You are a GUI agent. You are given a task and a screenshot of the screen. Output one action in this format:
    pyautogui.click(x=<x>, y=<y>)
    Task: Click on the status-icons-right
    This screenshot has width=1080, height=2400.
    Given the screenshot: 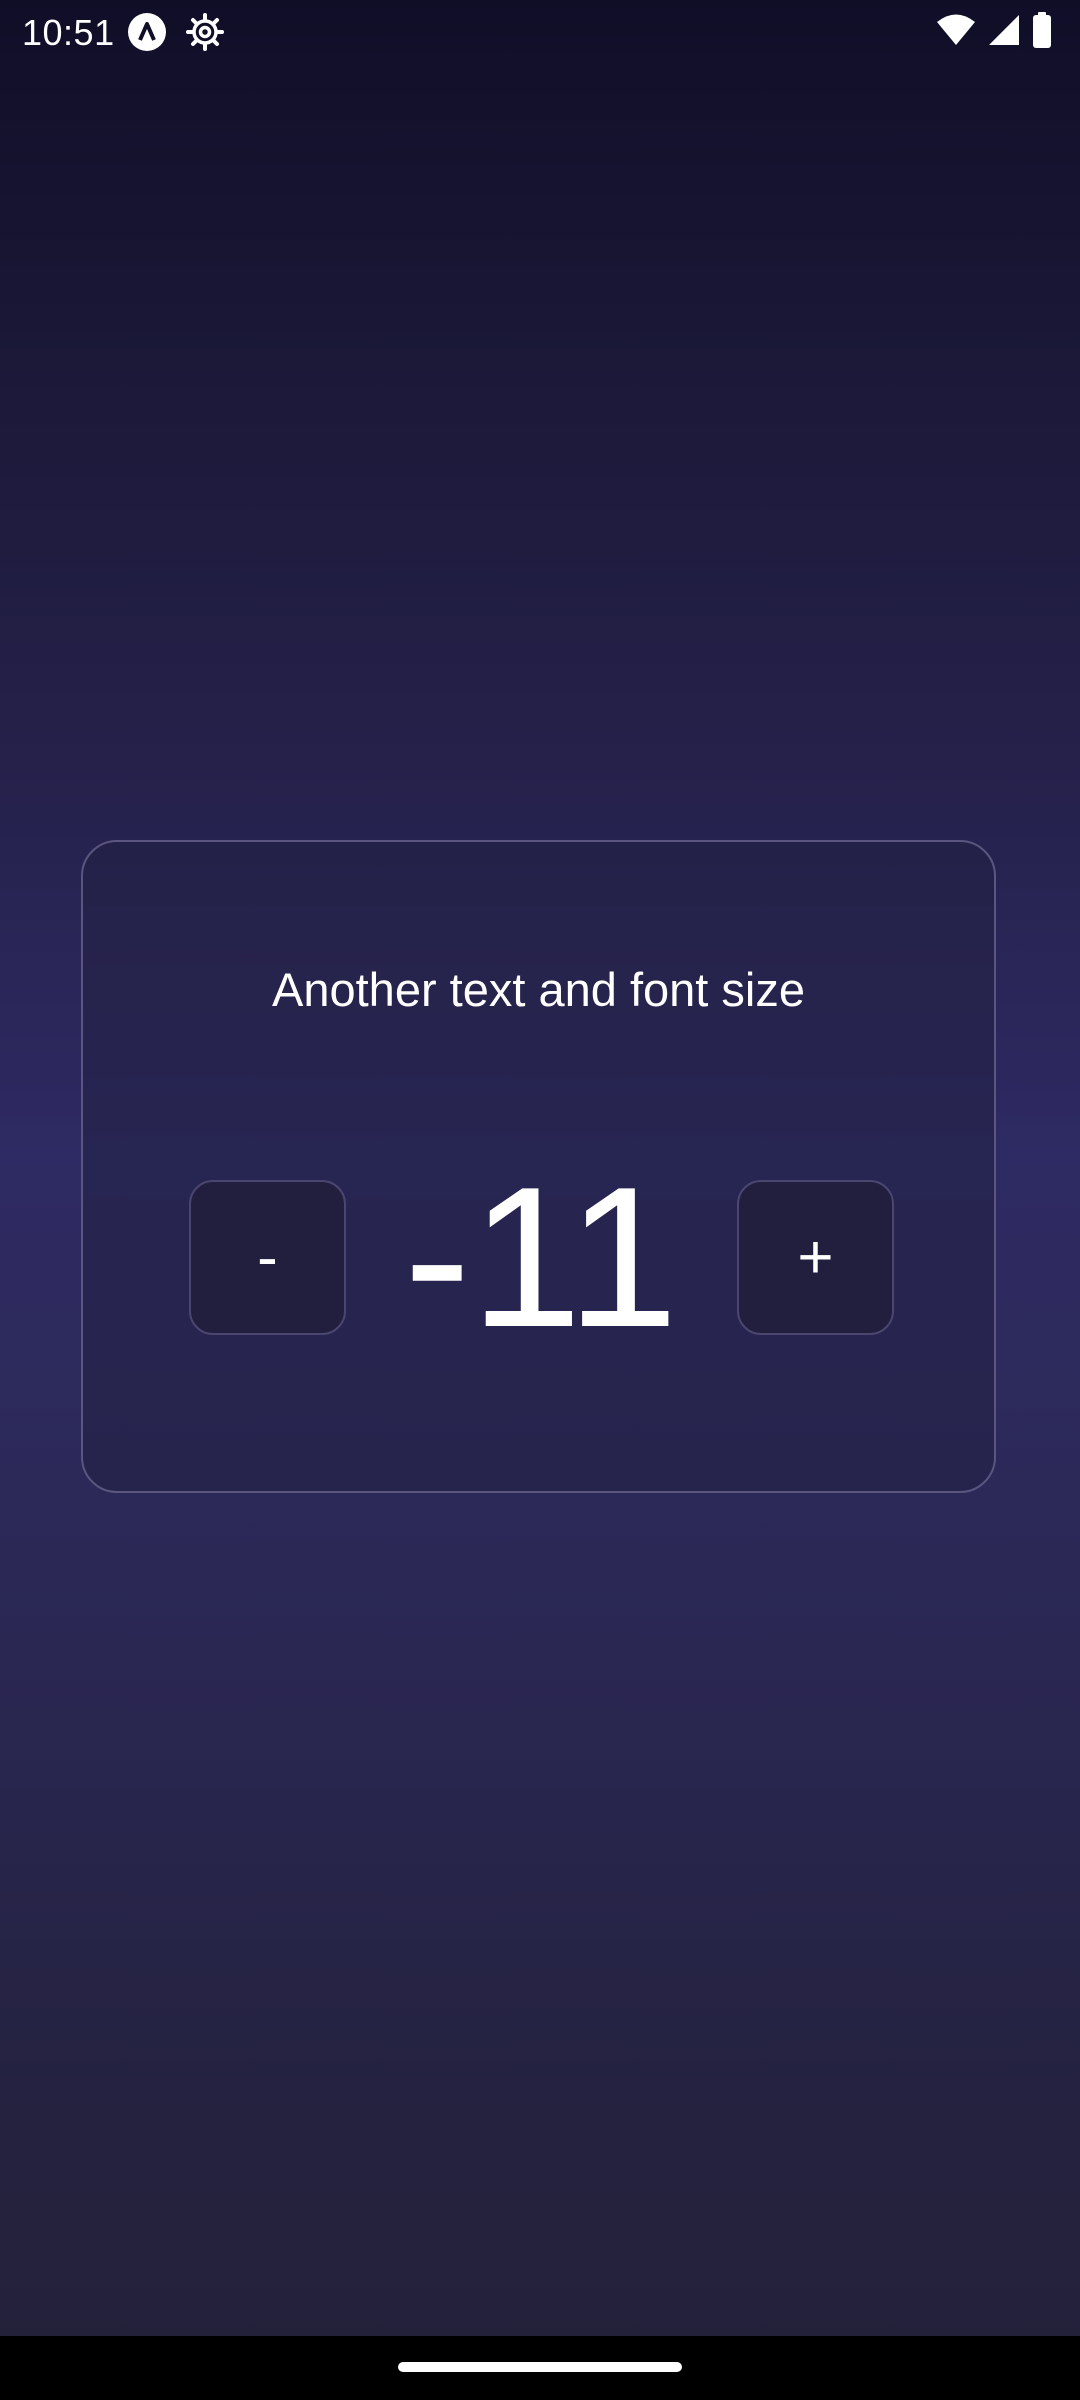 What is the action you would take?
    pyautogui.click(x=994, y=32)
    